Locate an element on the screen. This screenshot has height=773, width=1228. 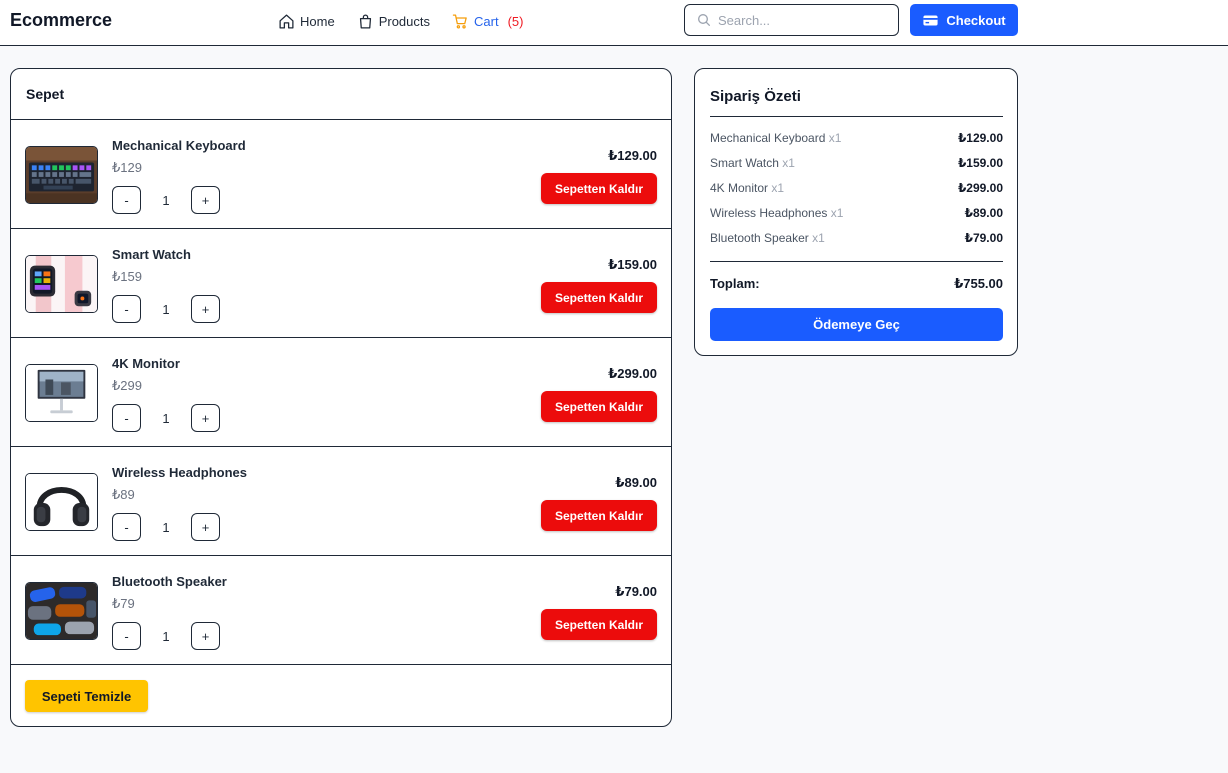
item-name: 4K Monitor is located at coordinates (146, 363).